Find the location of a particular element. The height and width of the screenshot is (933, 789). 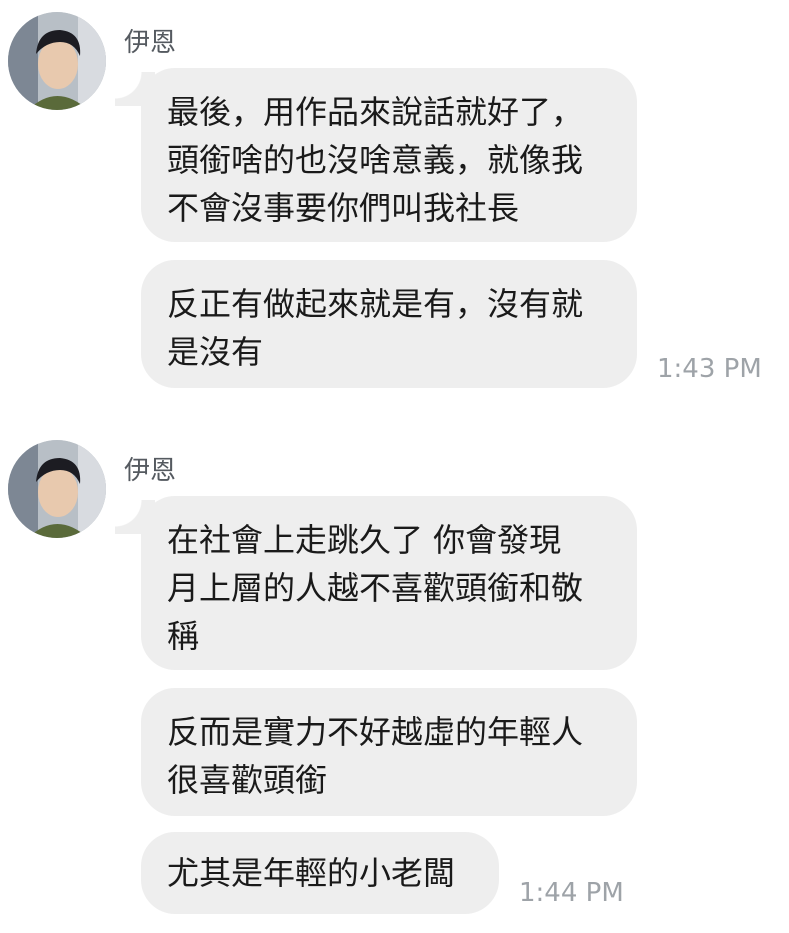

message-timestamp: 1:43 PM is located at coordinates (709, 369).